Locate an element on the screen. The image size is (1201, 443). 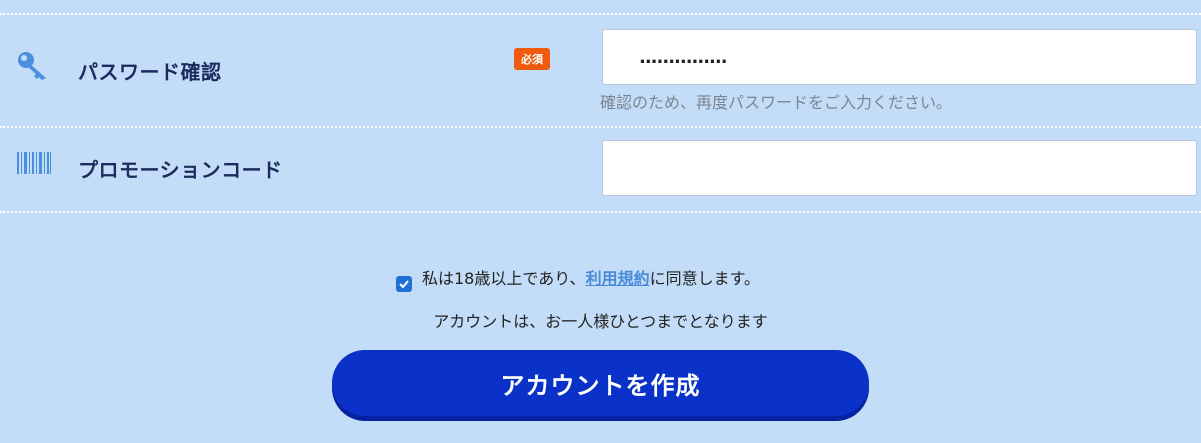
password-confirm-hint: 確認のため、再度パスワードをご入力ください。 is located at coordinates (776, 102).